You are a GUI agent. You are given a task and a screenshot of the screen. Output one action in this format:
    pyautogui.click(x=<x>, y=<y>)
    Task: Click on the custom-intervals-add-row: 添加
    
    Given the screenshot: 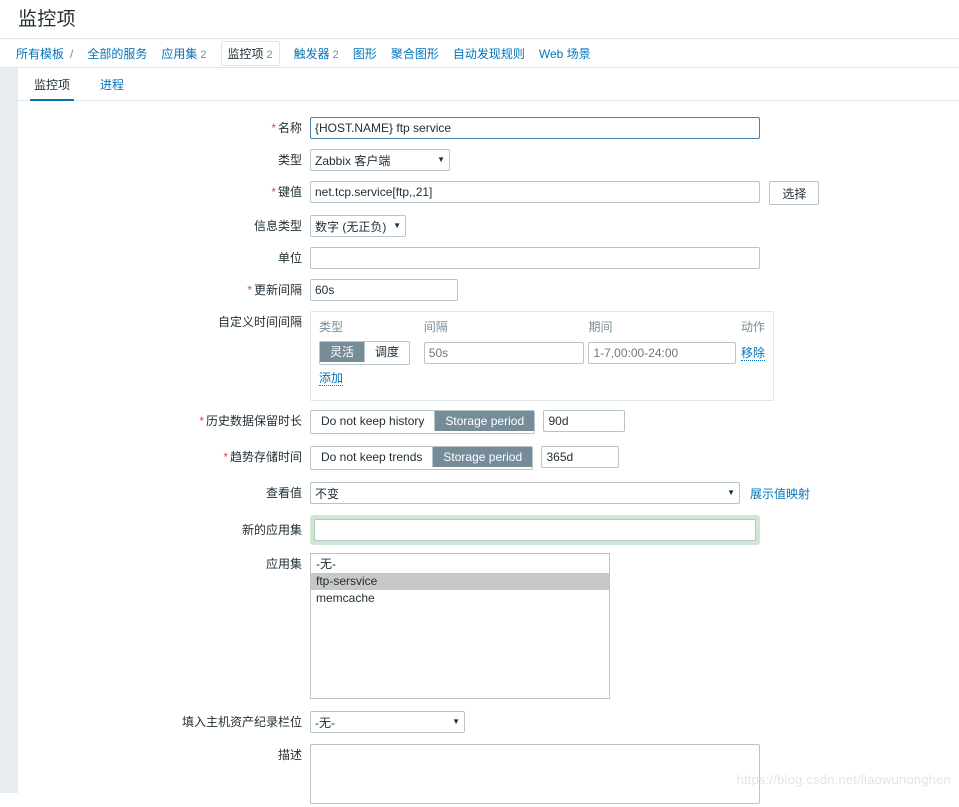 What is the action you would take?
    pyautogui.click(x=542, y=381)
    